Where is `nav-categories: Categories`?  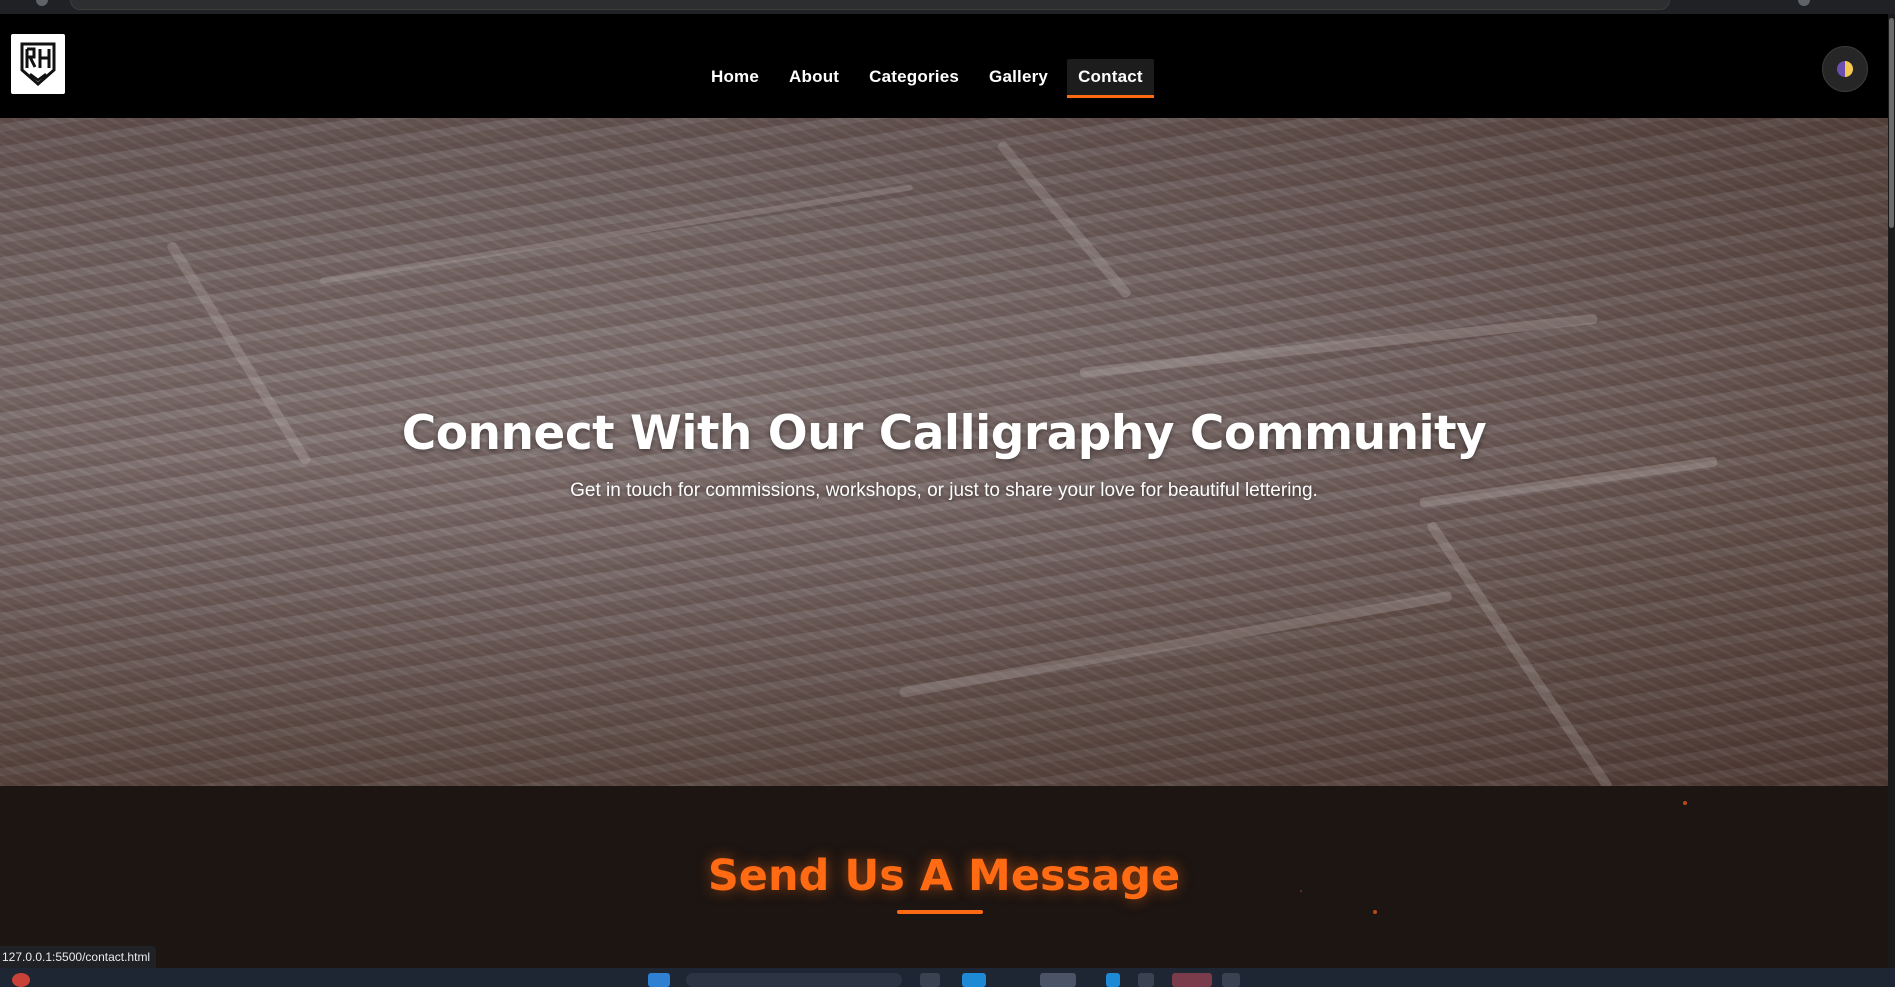 nav-categories: Categories is located at coordinates (914, 77).